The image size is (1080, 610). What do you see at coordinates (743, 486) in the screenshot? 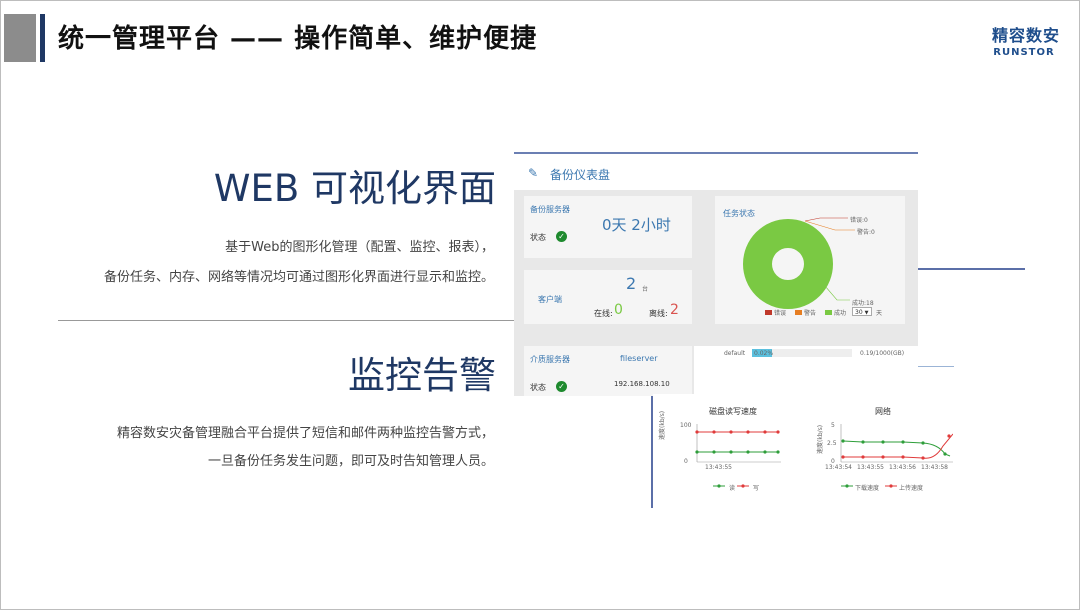
I see `legend-write-marker` at bounding box center [743, 486].